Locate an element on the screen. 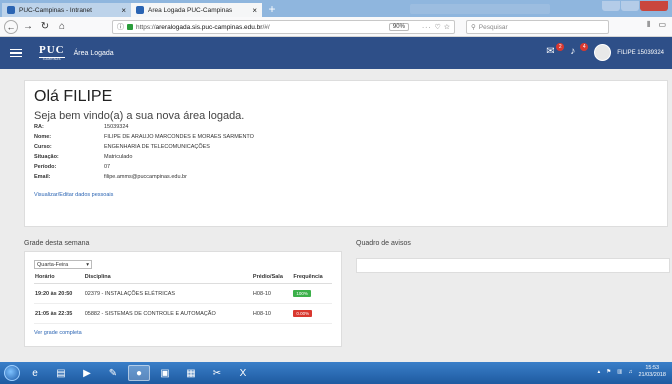 The width and height of the screenshot is (672, 384). system-tray: ▴ ⚑ ▥ ♫ 15:53 21/03/2018 is located at coordinates (631, 372).